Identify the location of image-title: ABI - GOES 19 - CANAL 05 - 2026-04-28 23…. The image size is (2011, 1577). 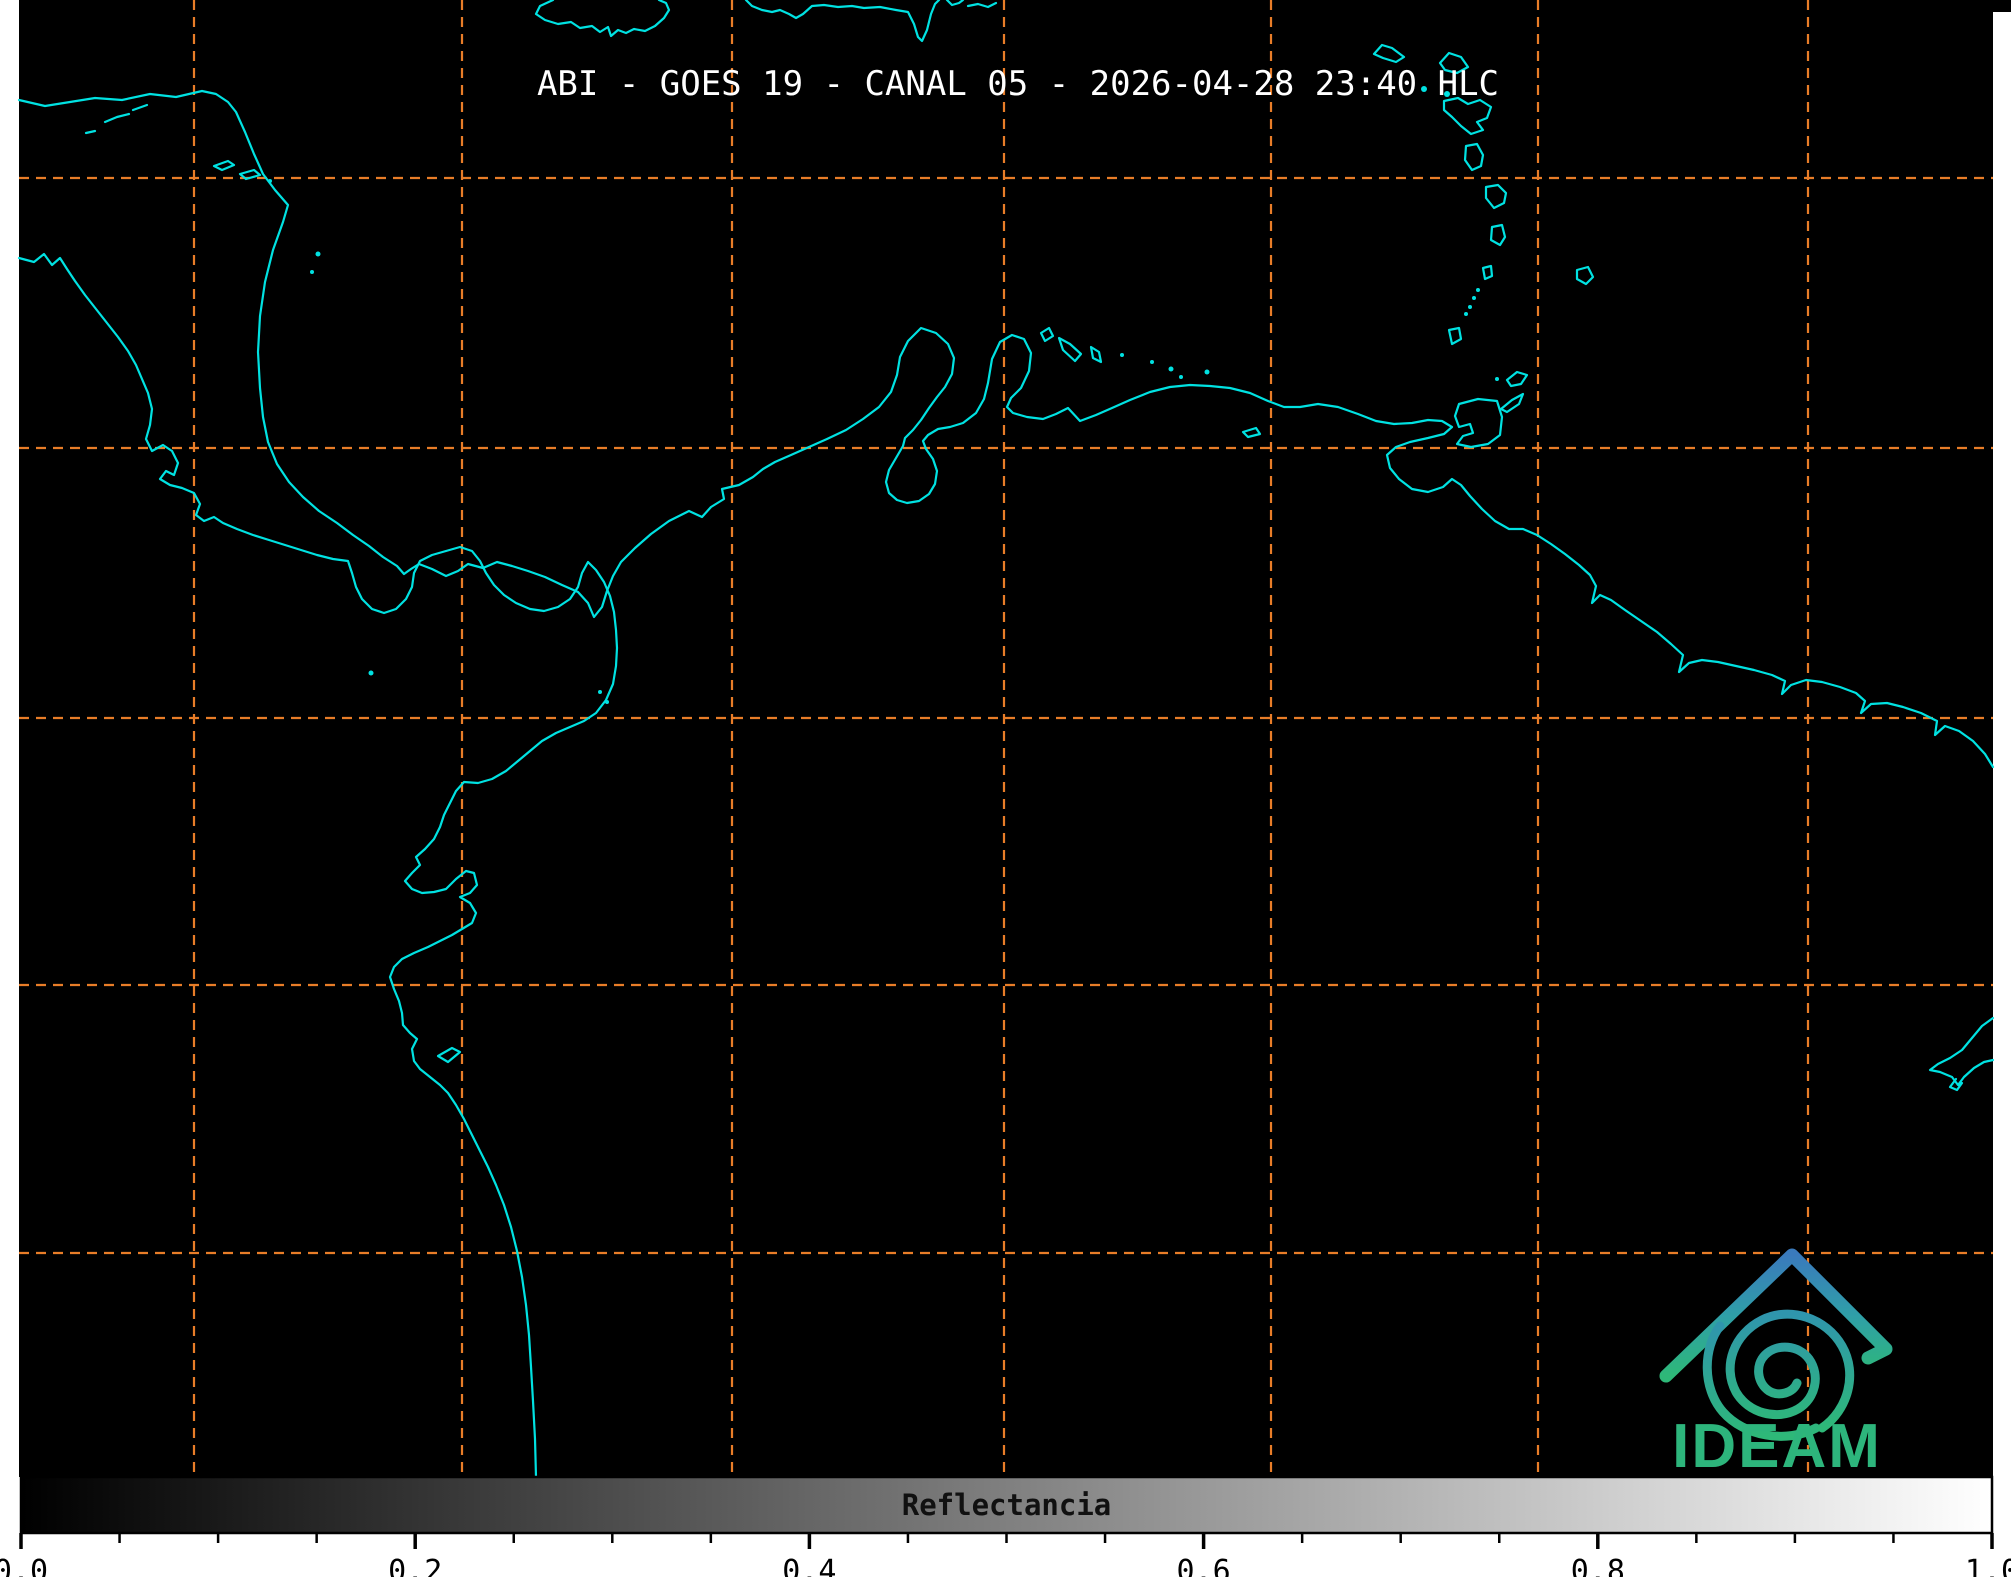
(1018, 84).